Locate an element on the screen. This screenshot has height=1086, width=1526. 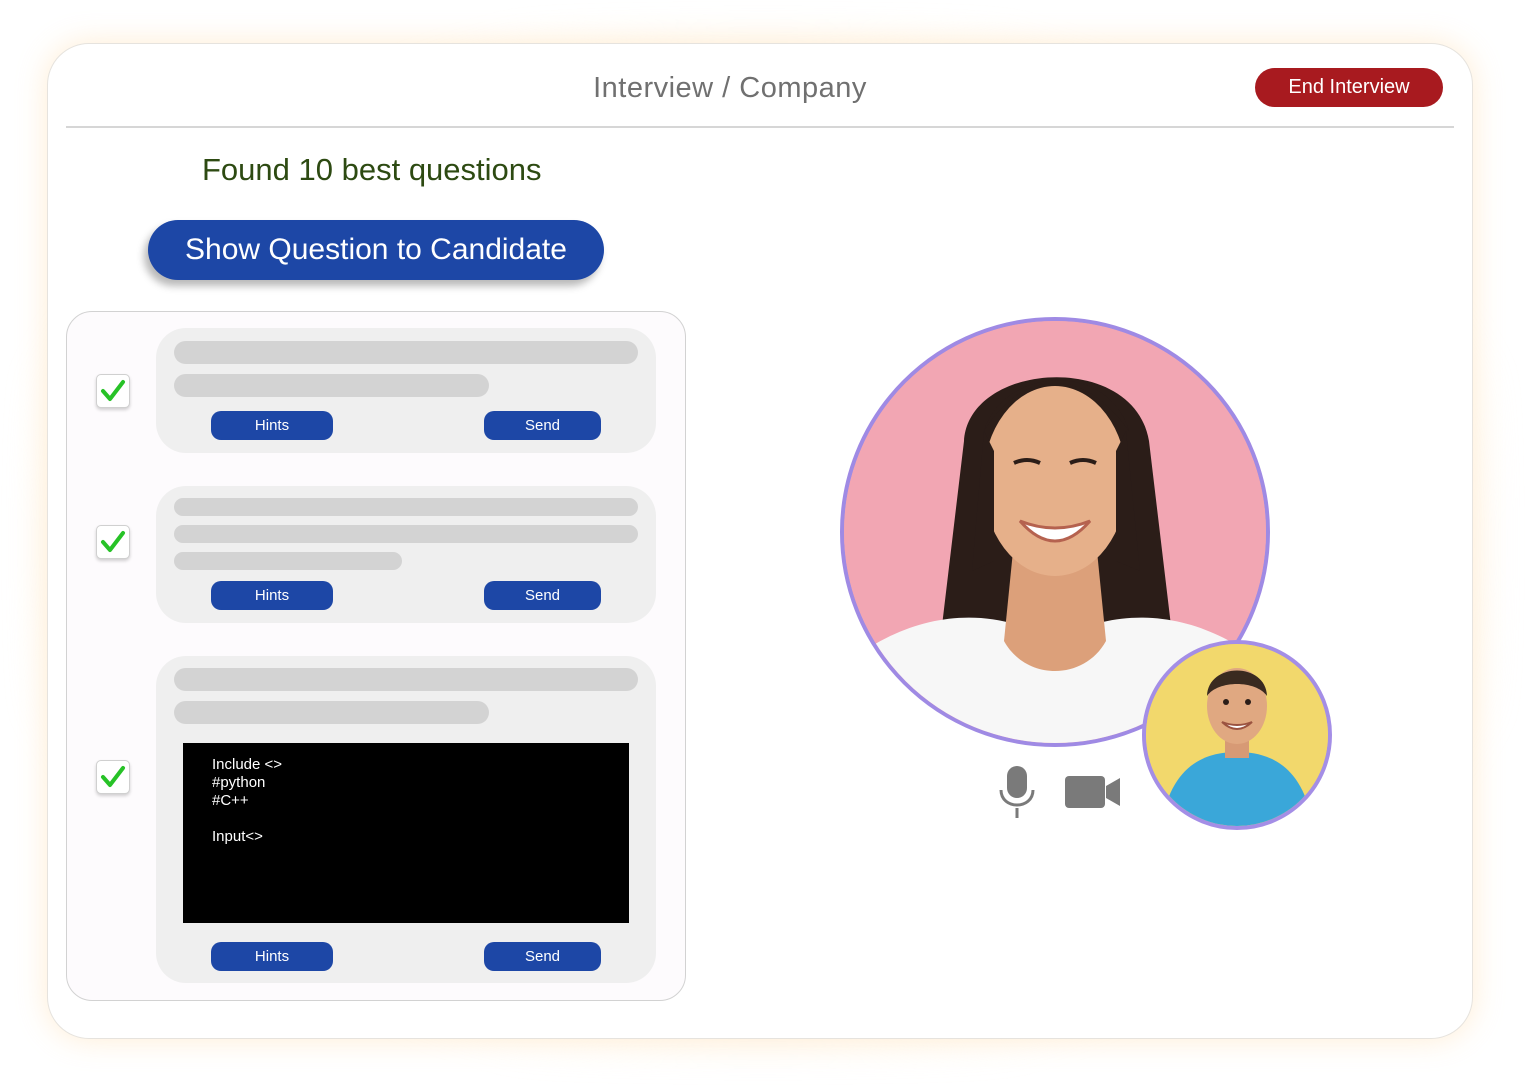
microphone-button is located at coordinates (1017, 794).